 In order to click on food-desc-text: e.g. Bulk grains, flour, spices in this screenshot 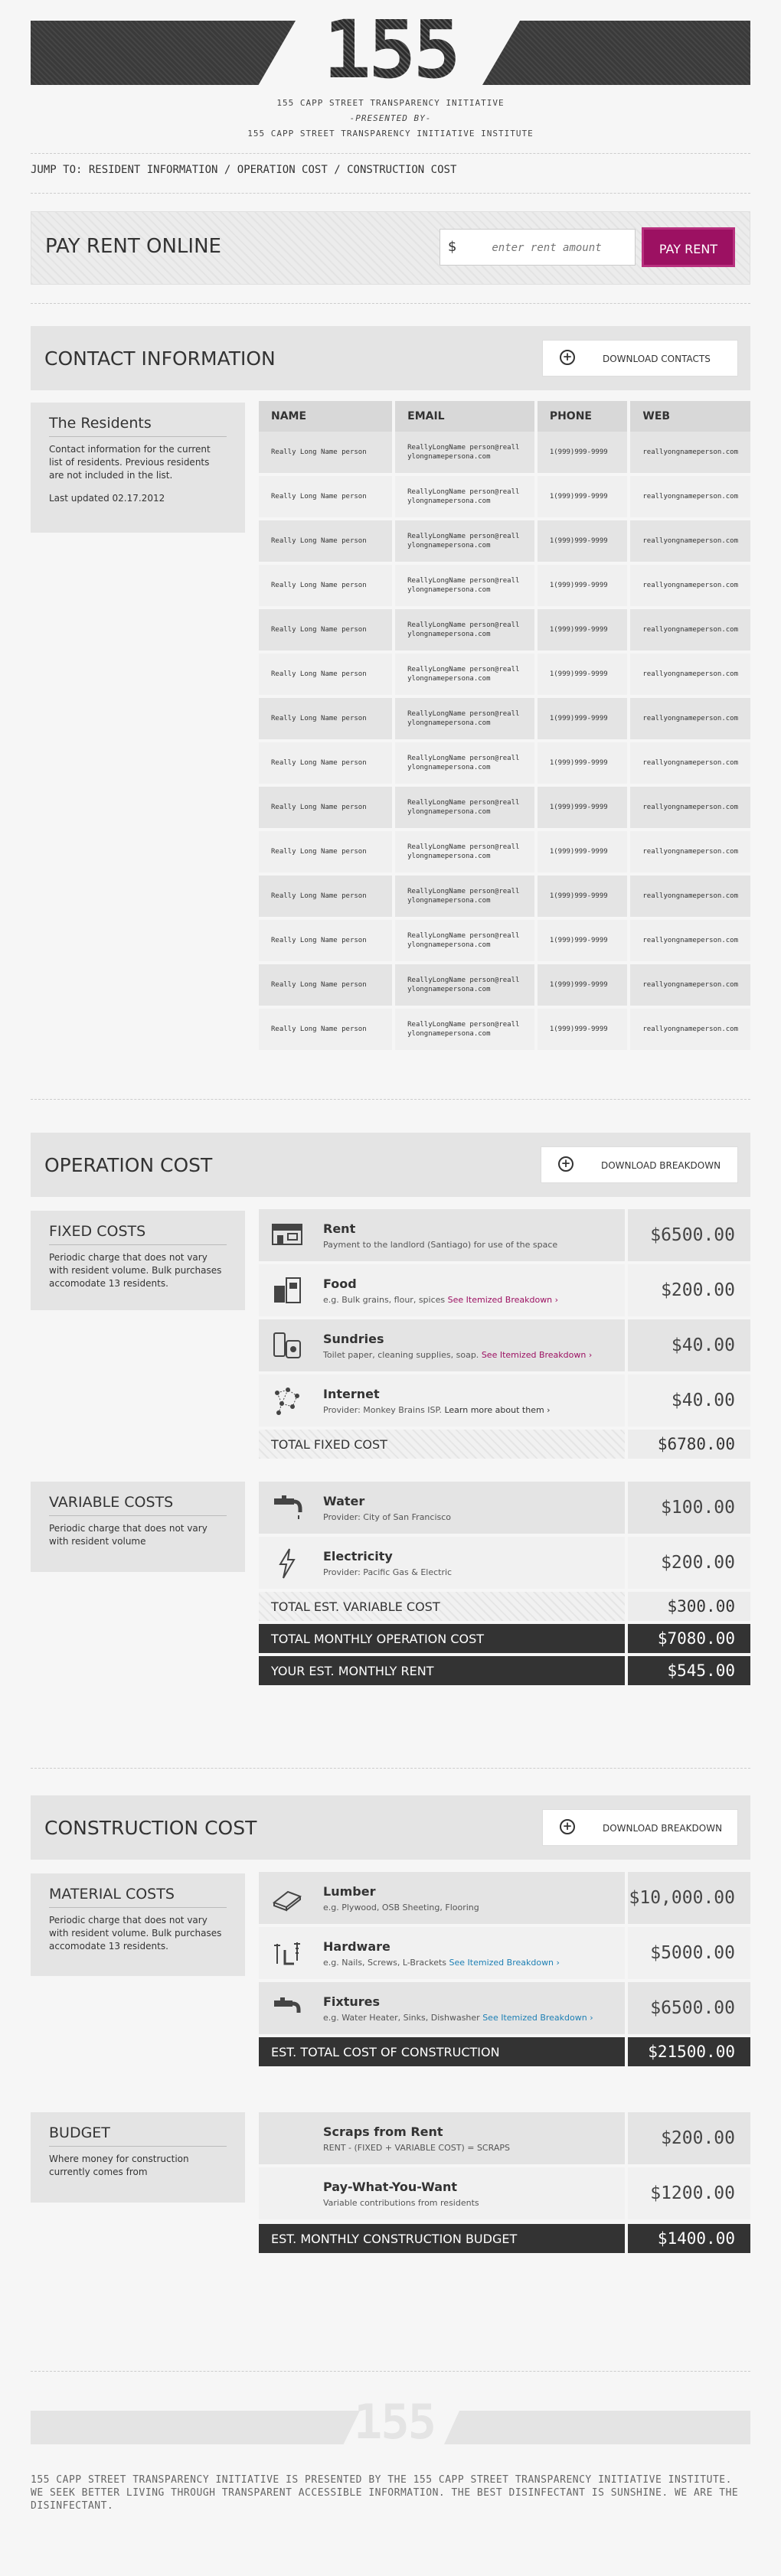, I will do `click(385, 1300)`.